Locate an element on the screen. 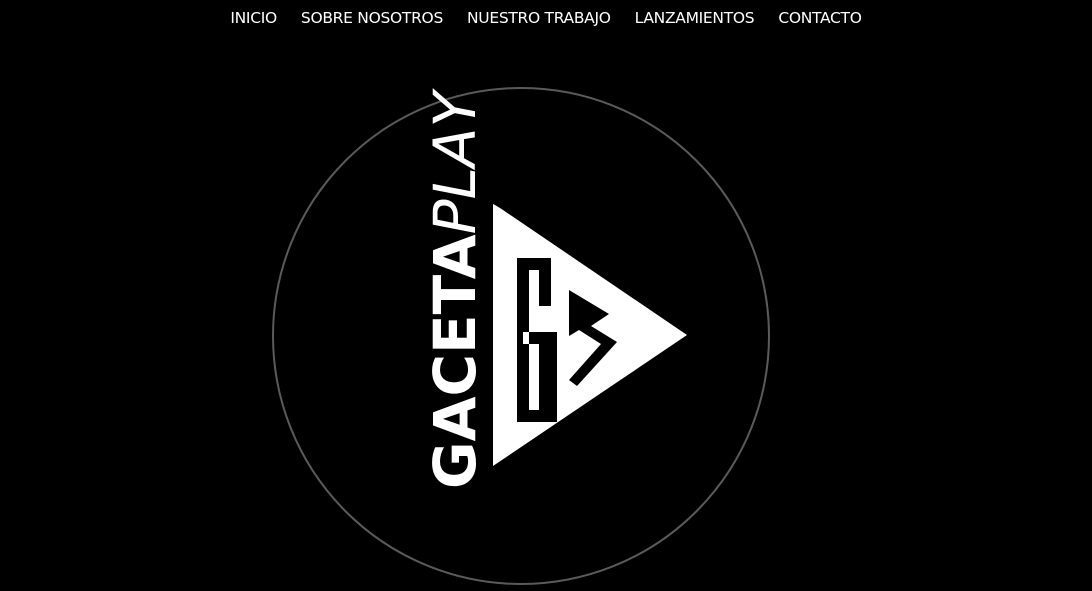 The image size is (1092, 591). nav-link-contacto: CONTACTO is located at coordinates (820, 18).